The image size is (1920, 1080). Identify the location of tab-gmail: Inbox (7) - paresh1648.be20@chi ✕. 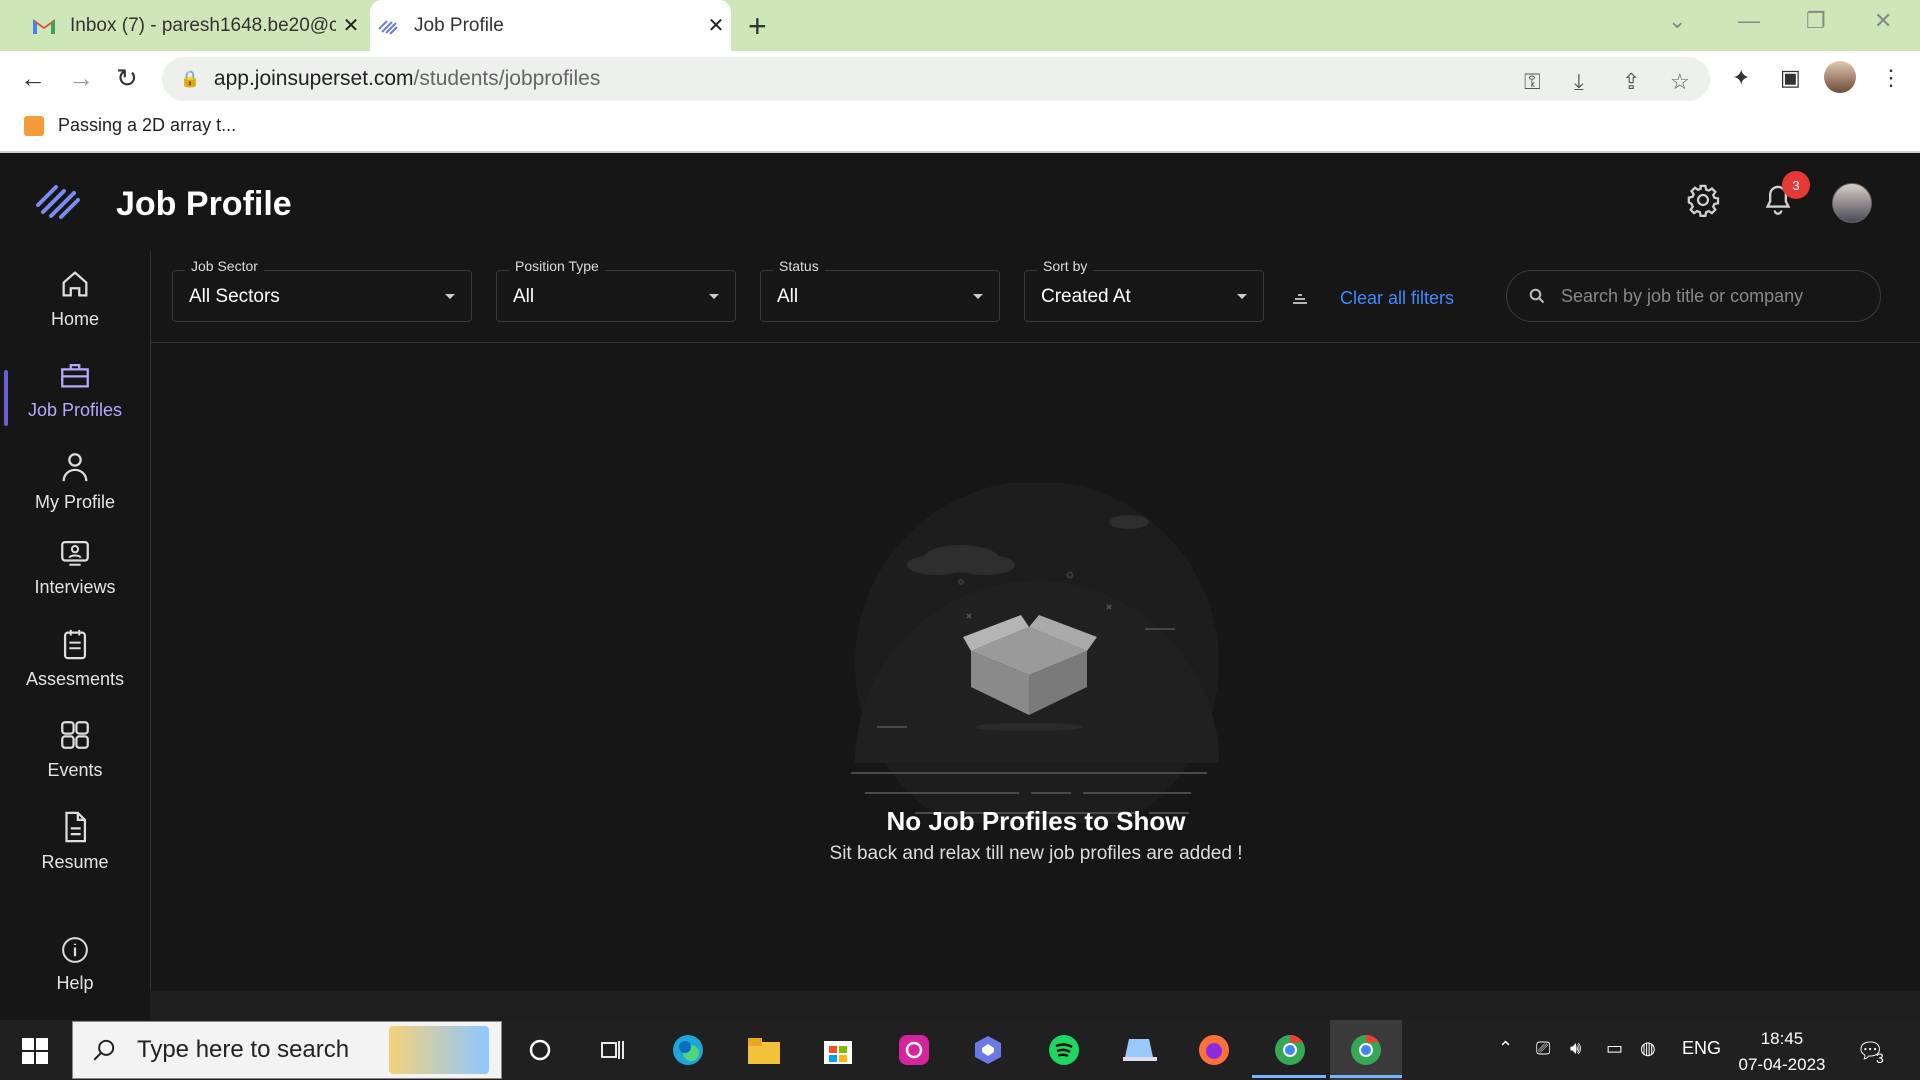
(196, 25).